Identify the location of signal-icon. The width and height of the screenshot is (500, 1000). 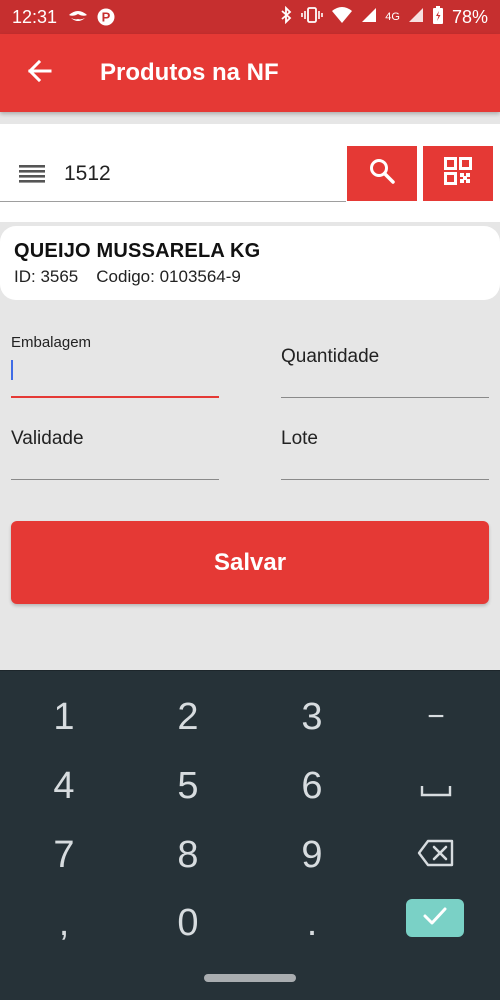
(369, 17).